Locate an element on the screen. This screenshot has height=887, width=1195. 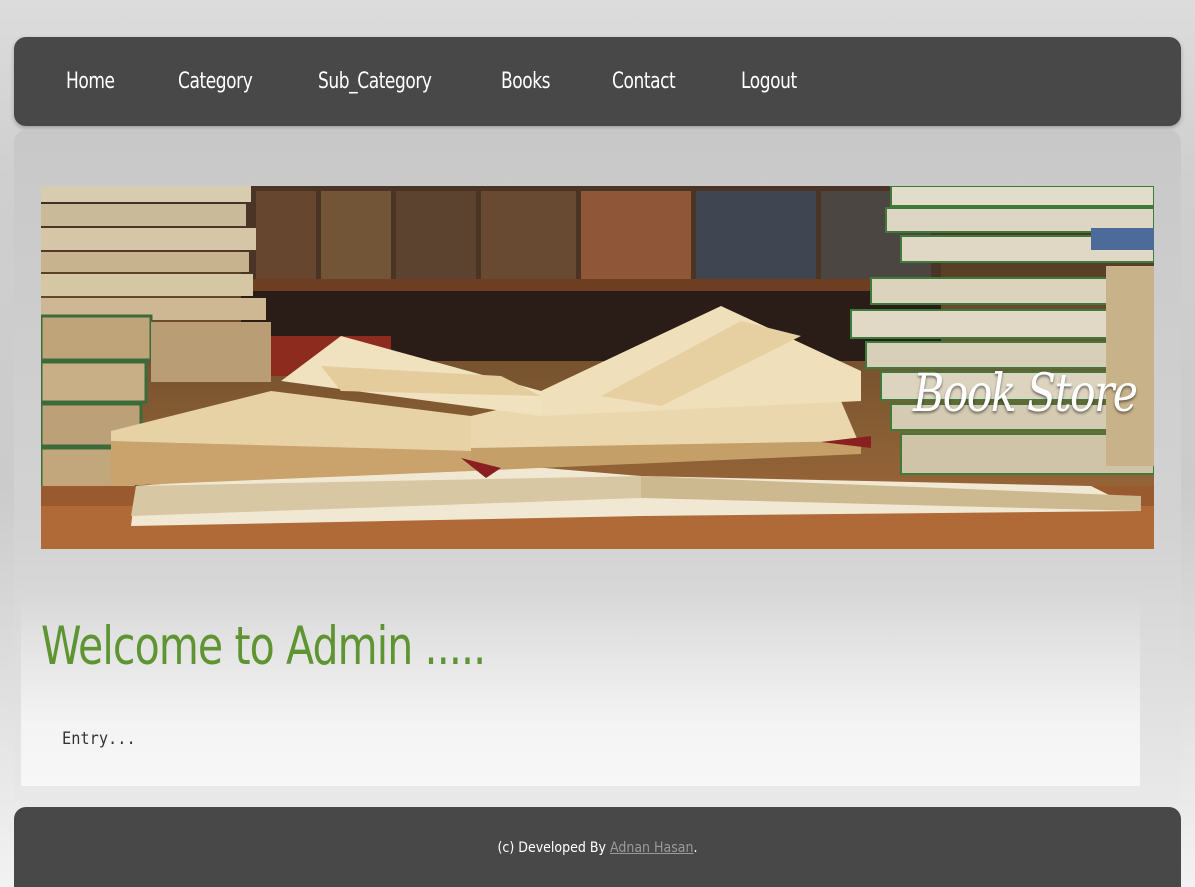
nav-item-category: Category is located at coordinates (236, 81).